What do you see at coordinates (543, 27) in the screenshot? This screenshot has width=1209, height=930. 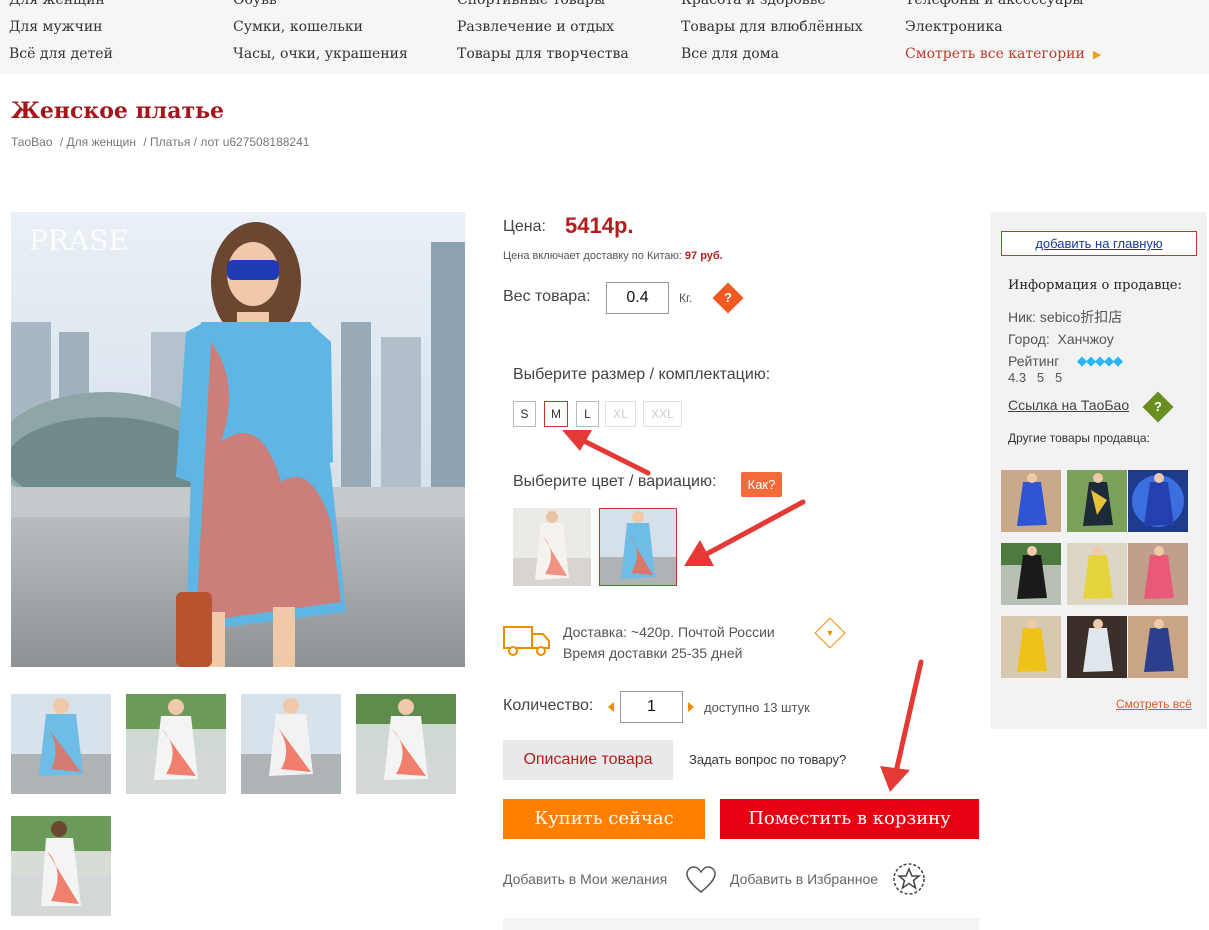 I see `category-link: Развлечение и отдых` at bounding box center [543, 27].